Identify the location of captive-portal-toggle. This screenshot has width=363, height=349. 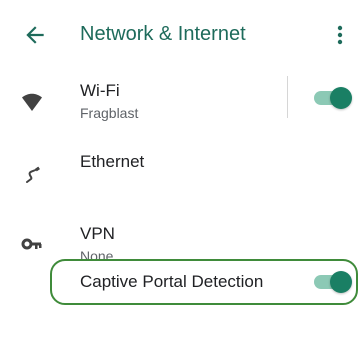
(332, 282).